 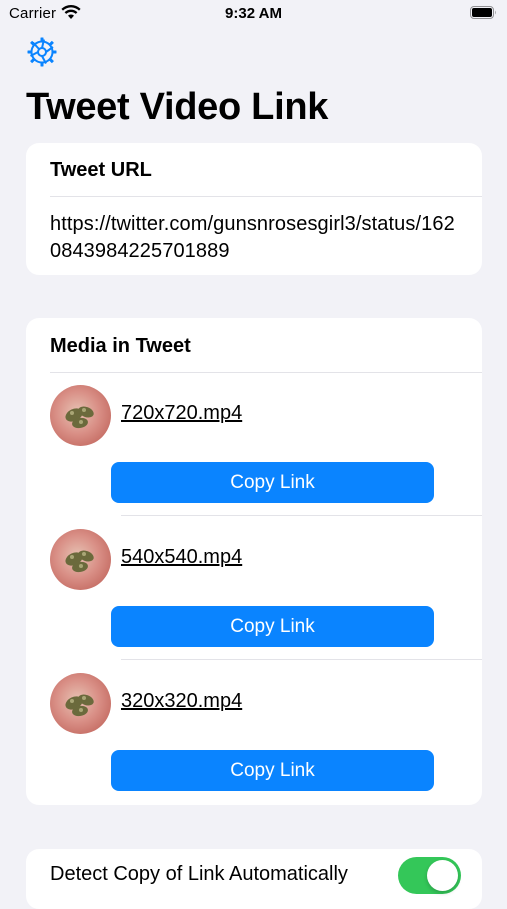 What do you see at coordinates (181, 701) in the screenshot?
I see `media-file-link: 320x320.mp4` at bounding box center [181, 701].